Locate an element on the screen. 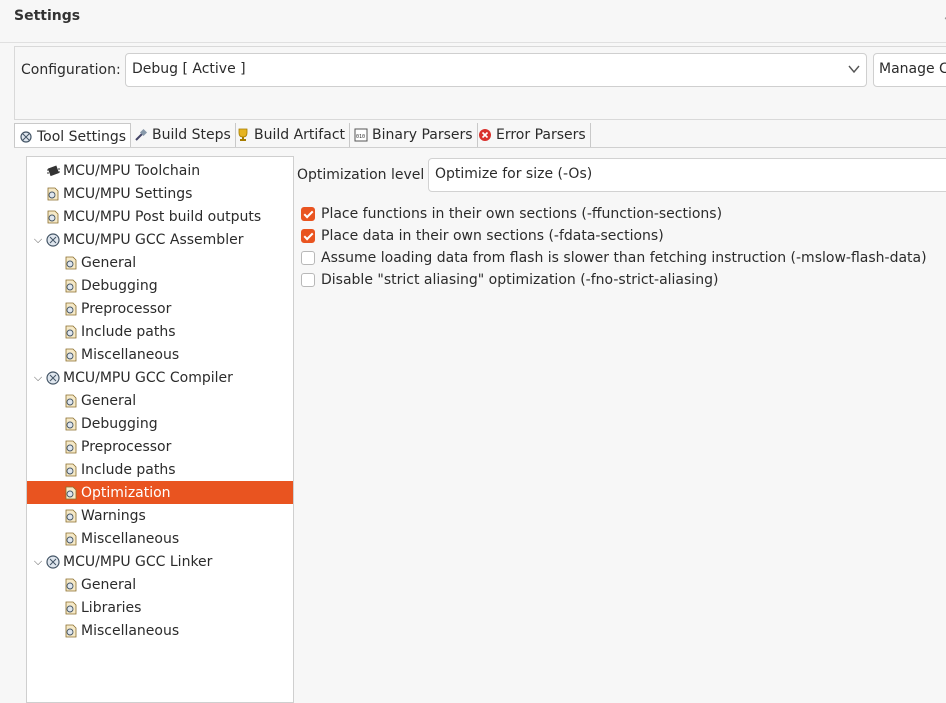 The image size is (946, 703). tree-item-asm-include-paths: Include paths is located at coordinates (160, 331).